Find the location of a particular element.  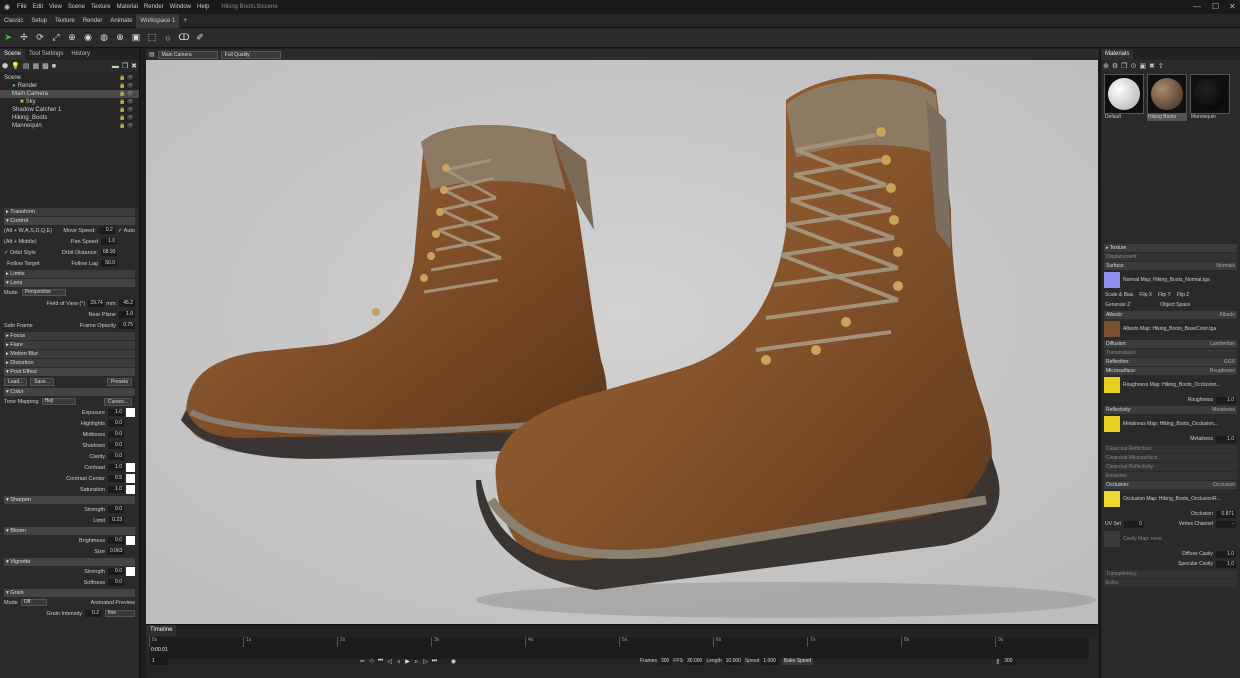

section-transparency: Transparency: is located at coordinates (1170, 574).